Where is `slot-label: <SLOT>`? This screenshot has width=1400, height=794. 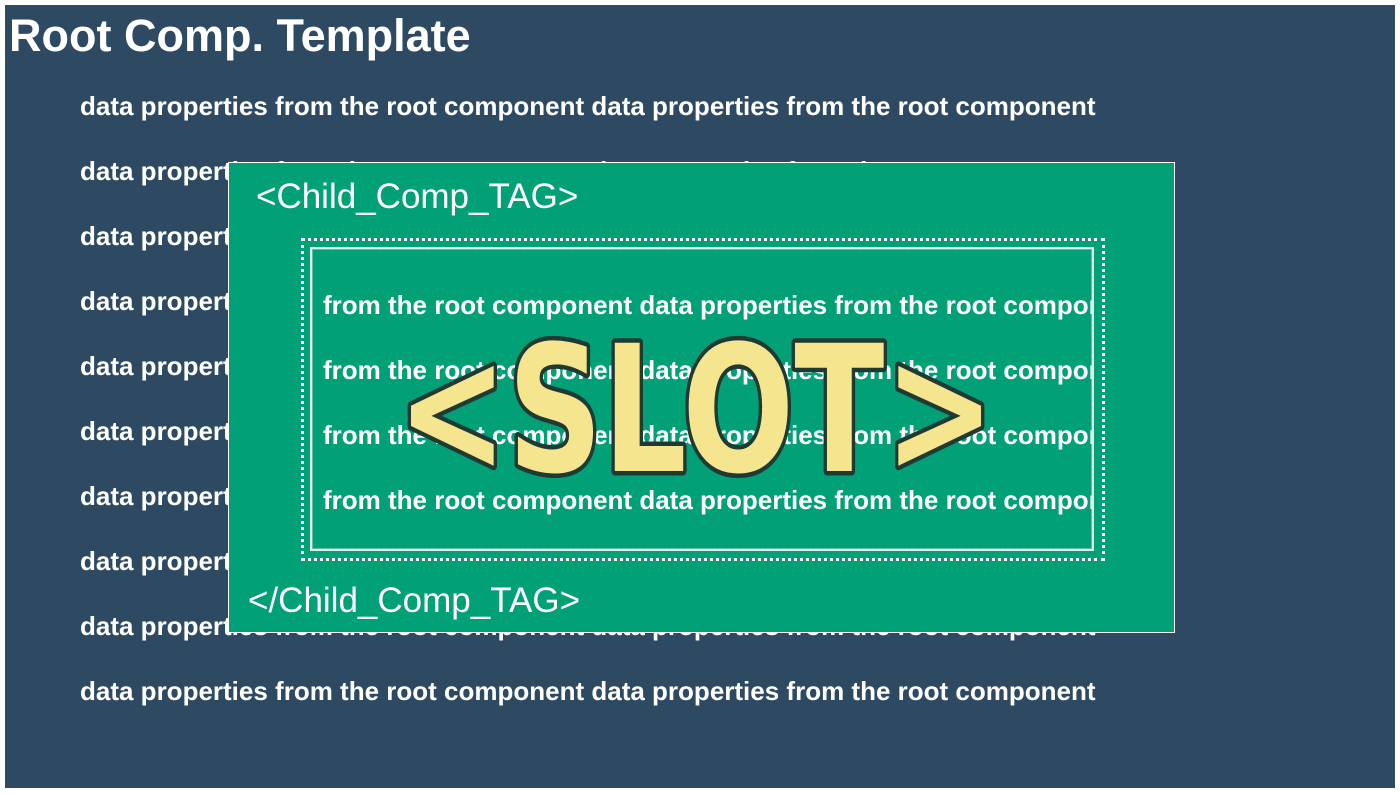 slot-label: <SLOT> is located at coordinates (696, 411).